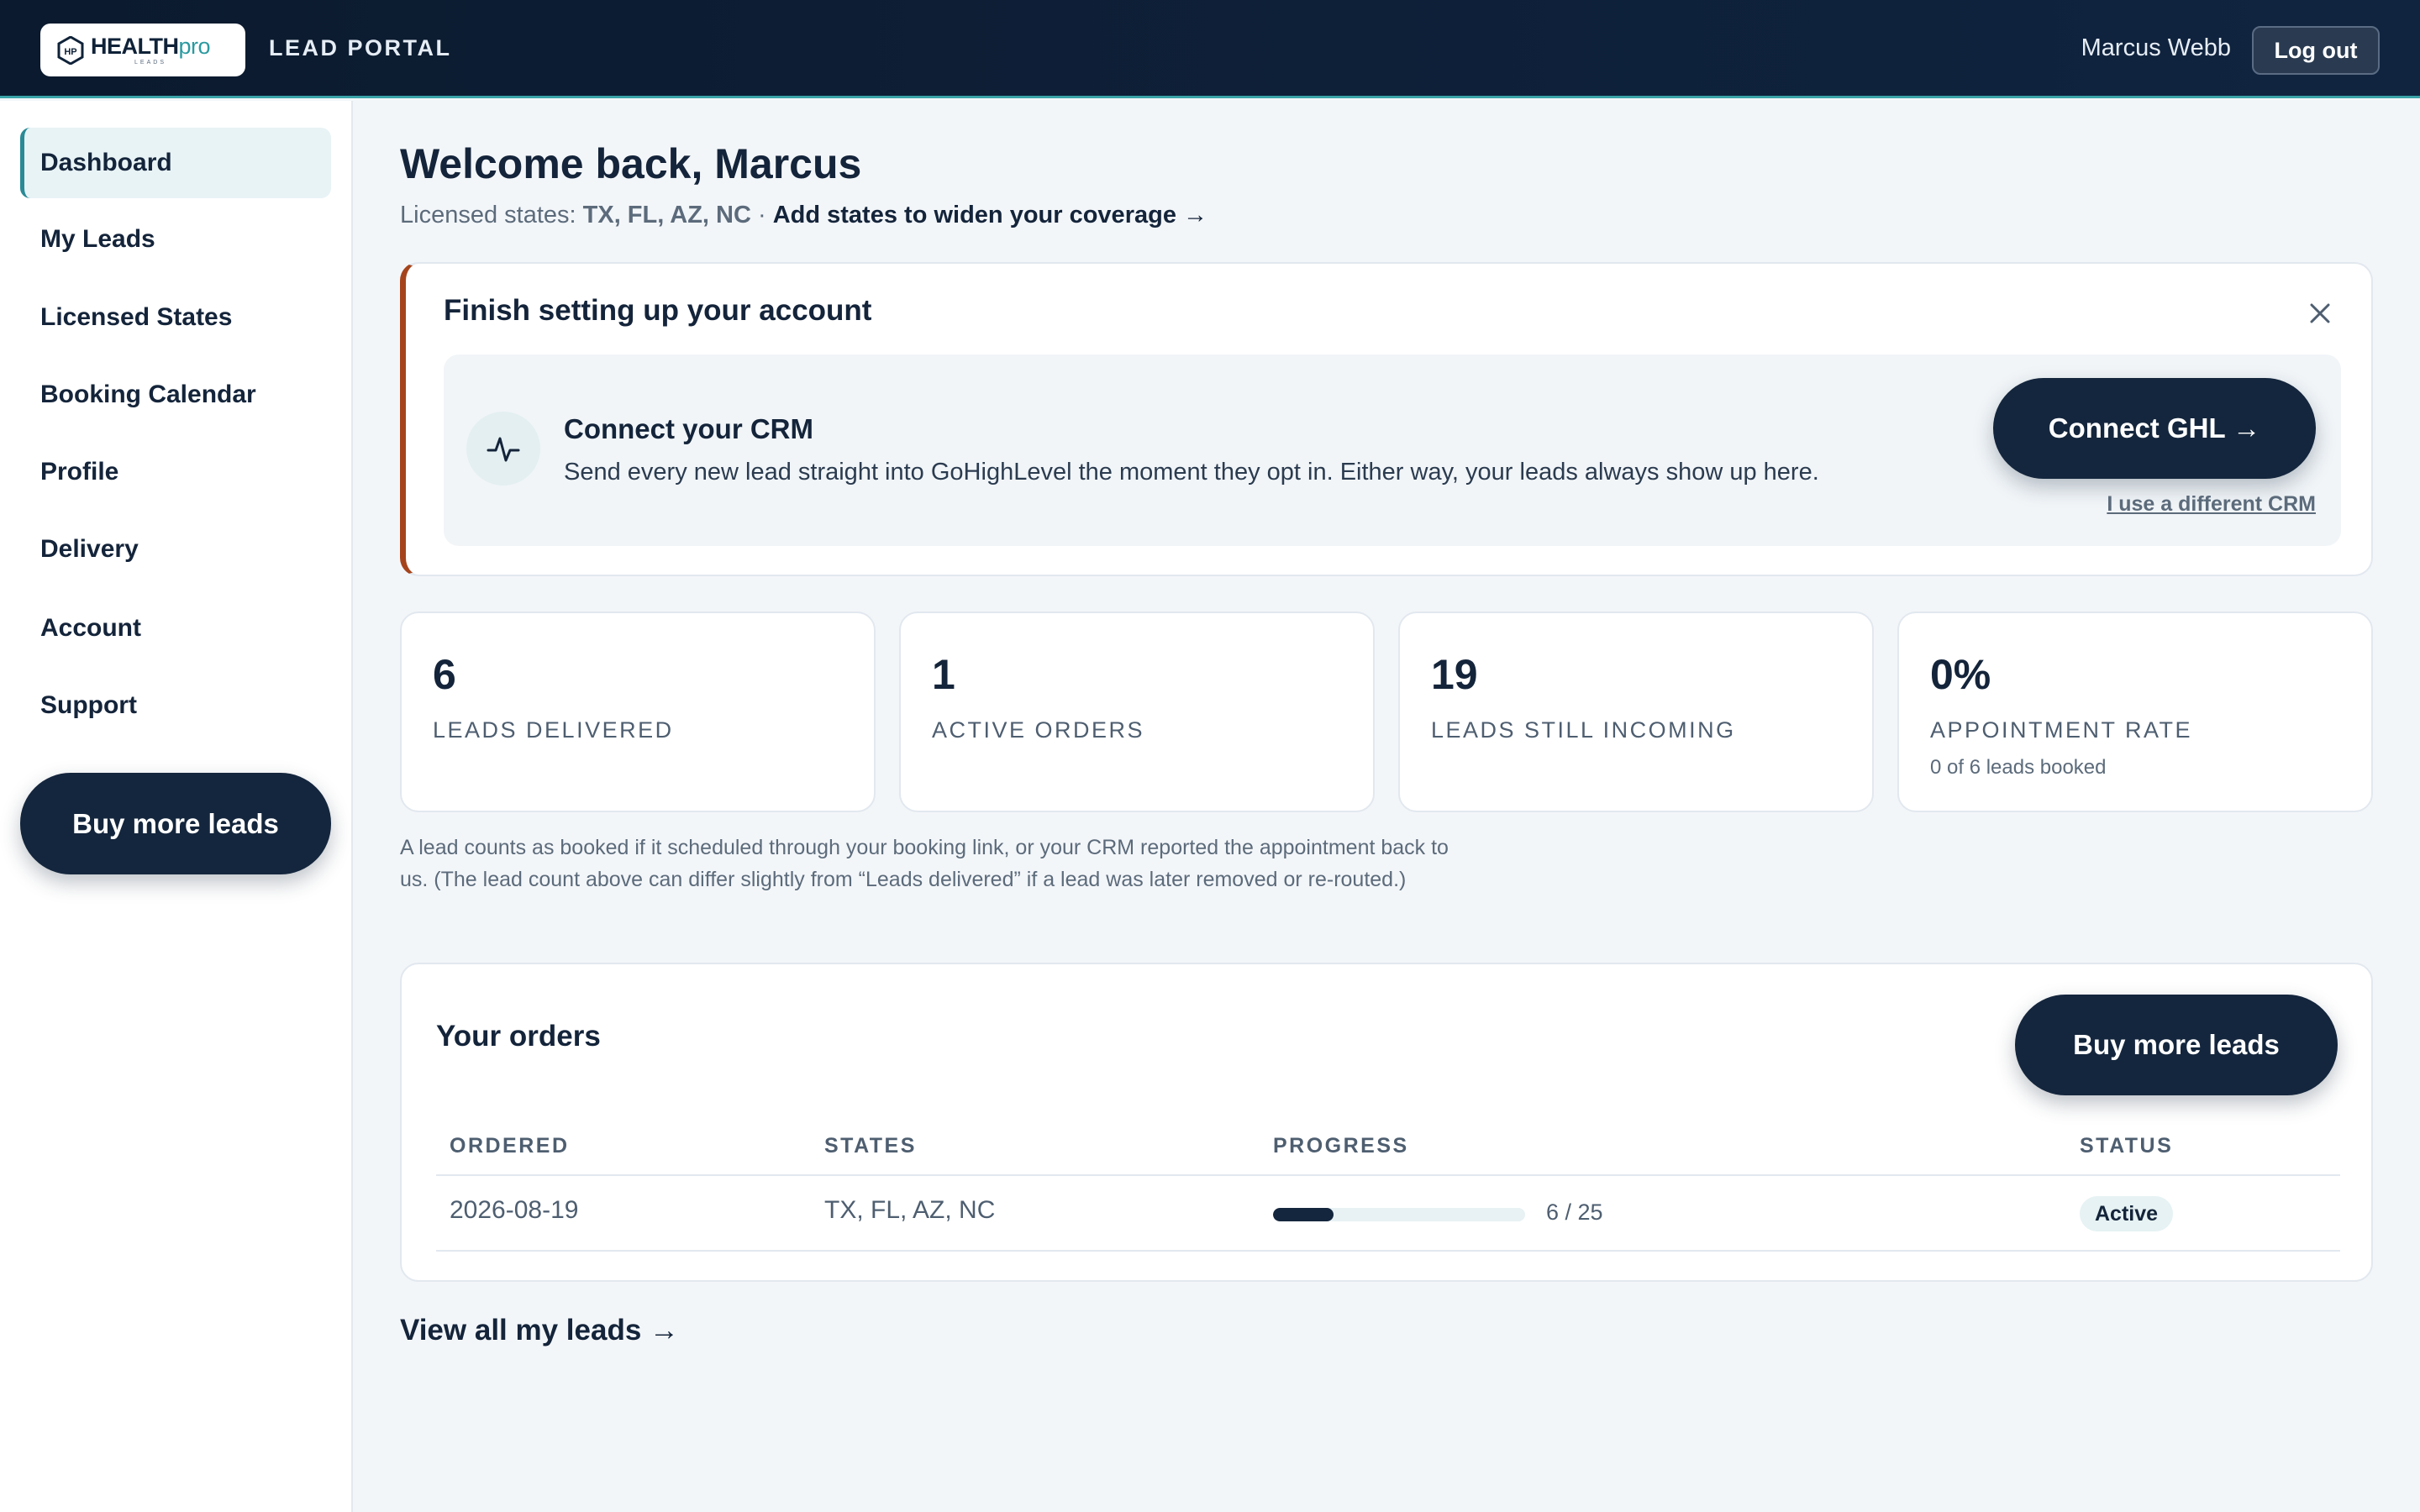  What do you see at coordinates (943, 674) in the screenshot?
I see `stat-value: 1` at bounding box center [943, 674].